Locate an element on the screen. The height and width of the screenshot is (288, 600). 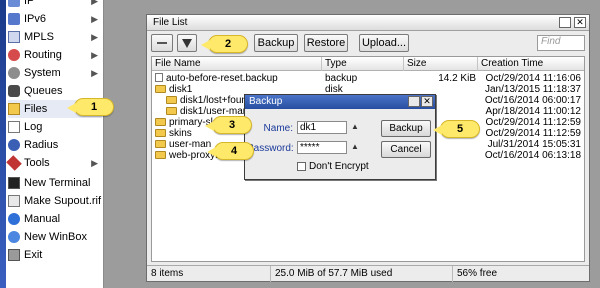
sidebar-item-new-winbox: New WinBox is located at coordinates (55, 237).